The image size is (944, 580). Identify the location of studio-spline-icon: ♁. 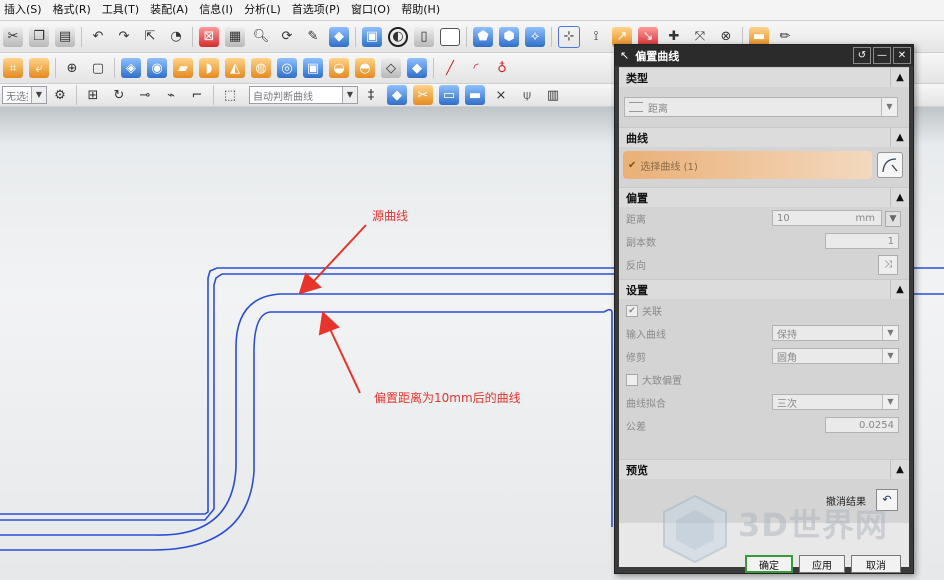
(502, 68).